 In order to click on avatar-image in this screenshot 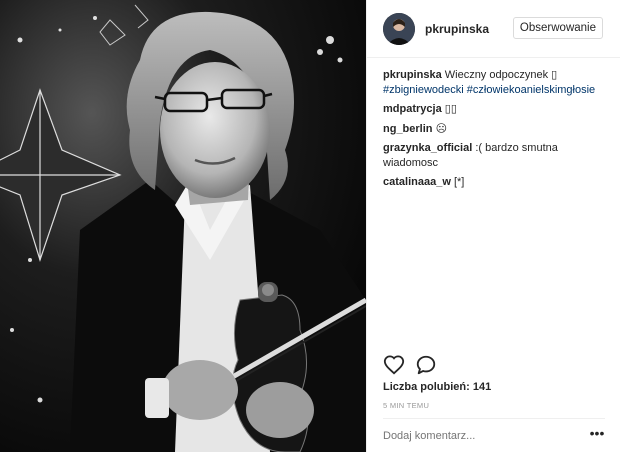, I will do `click(399, 29)`.